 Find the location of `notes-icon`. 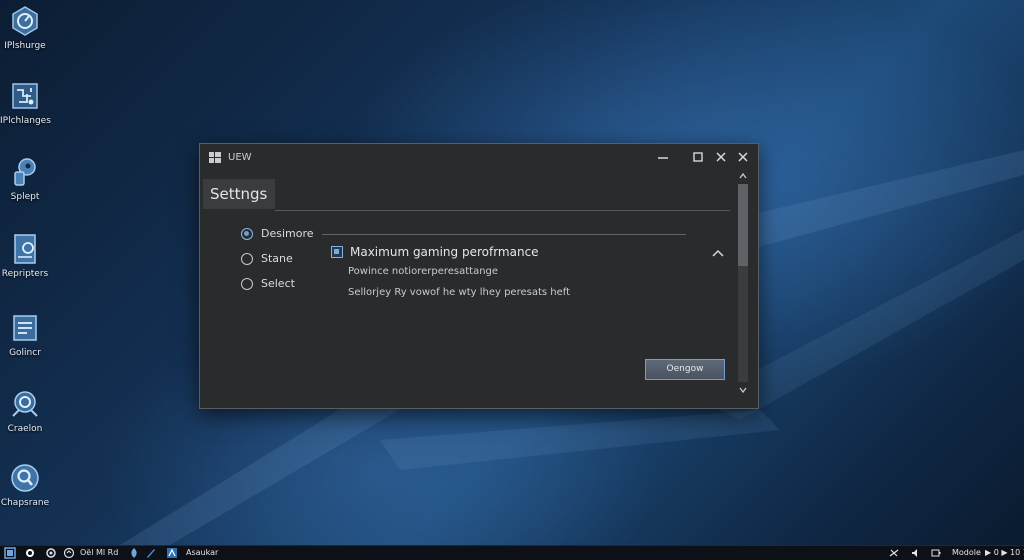

notes-icon is located at coordinates (25, 328).